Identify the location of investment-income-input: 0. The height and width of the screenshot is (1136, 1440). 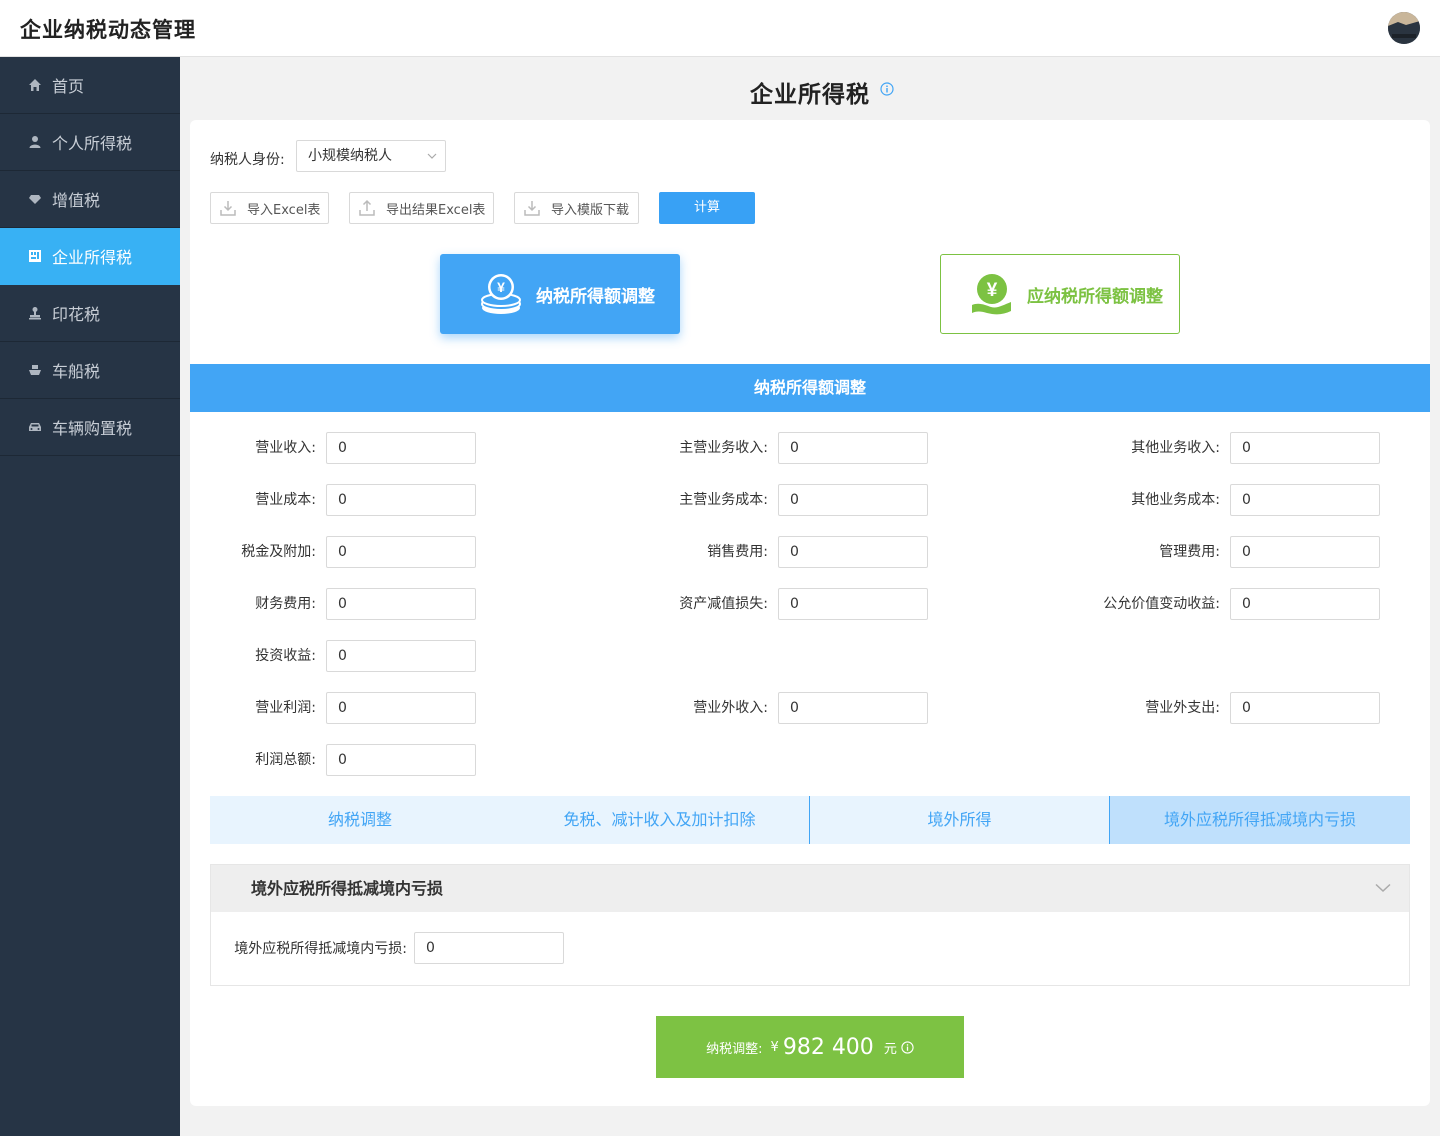
(401, 656).